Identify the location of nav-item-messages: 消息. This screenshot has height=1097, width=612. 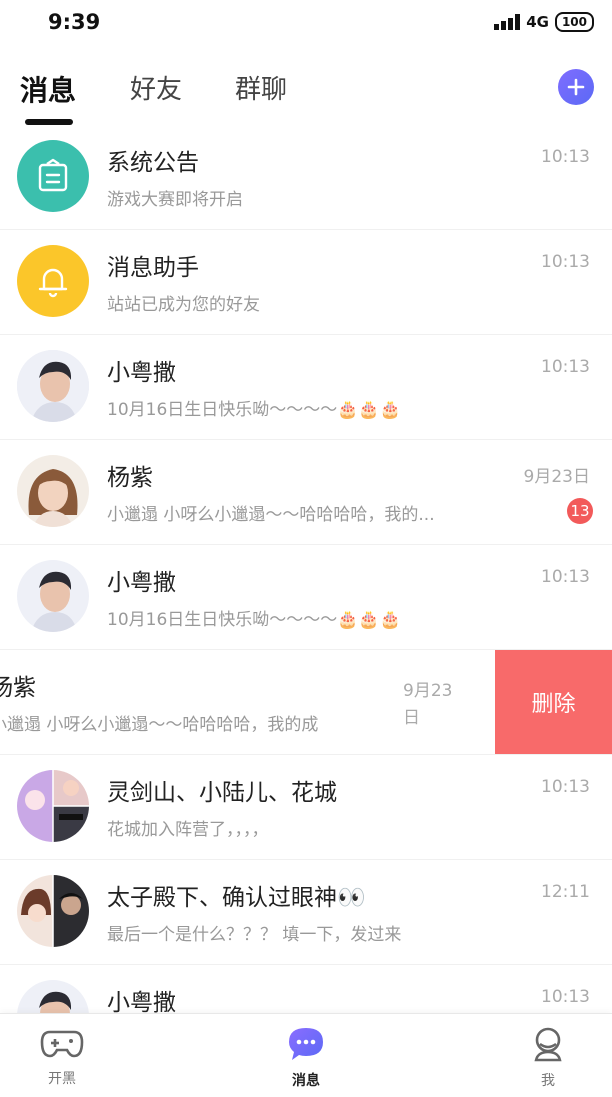
(306, 1058).